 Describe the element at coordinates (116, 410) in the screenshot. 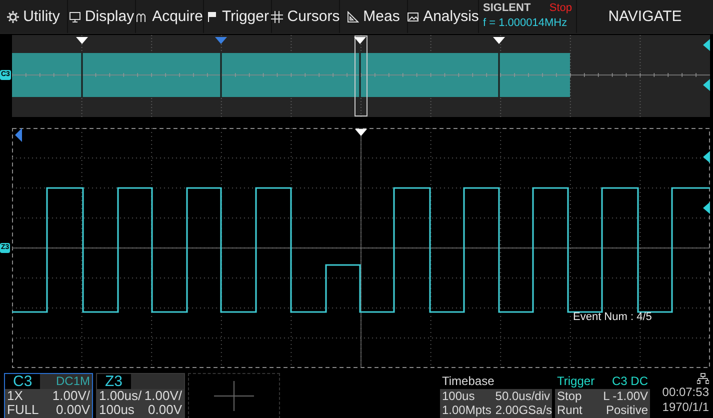

I see `channel-value: 100us` at that location.